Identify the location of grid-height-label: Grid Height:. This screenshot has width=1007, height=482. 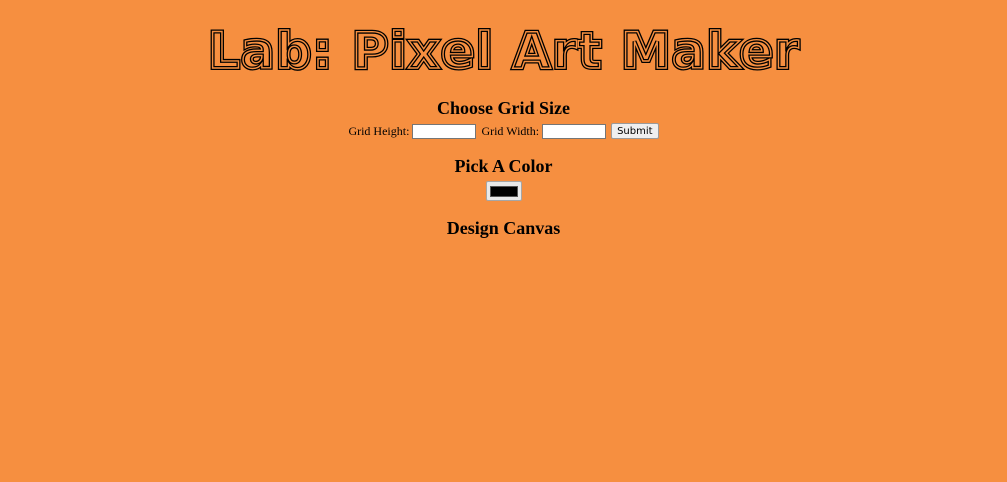
(379, 130).